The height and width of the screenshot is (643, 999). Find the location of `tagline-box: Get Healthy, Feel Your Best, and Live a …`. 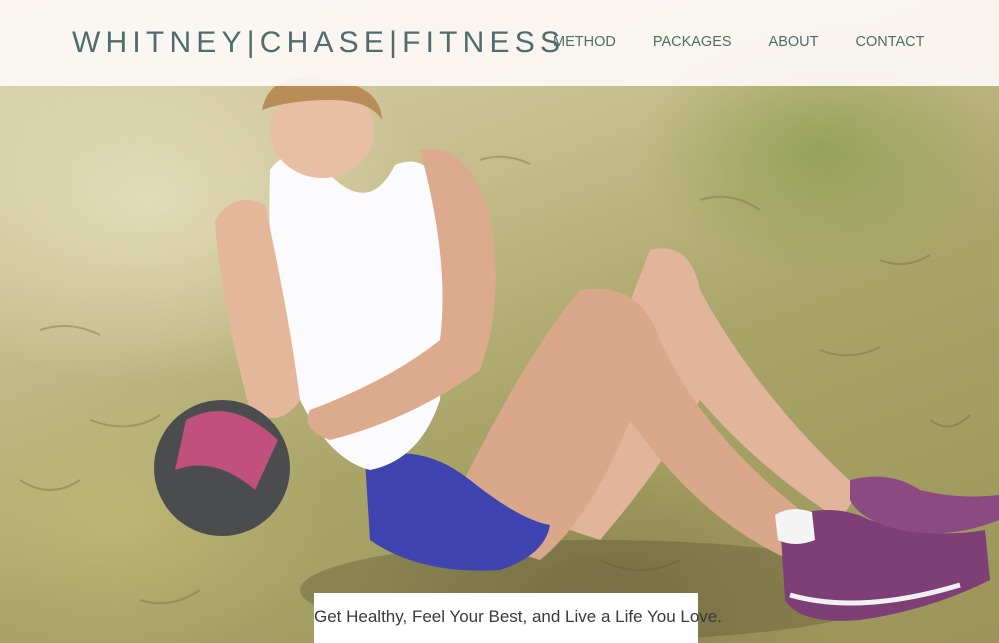

tagline-box: Get Healthy, Feel Your Best, and Live a … is located at coordinates (518, 618).